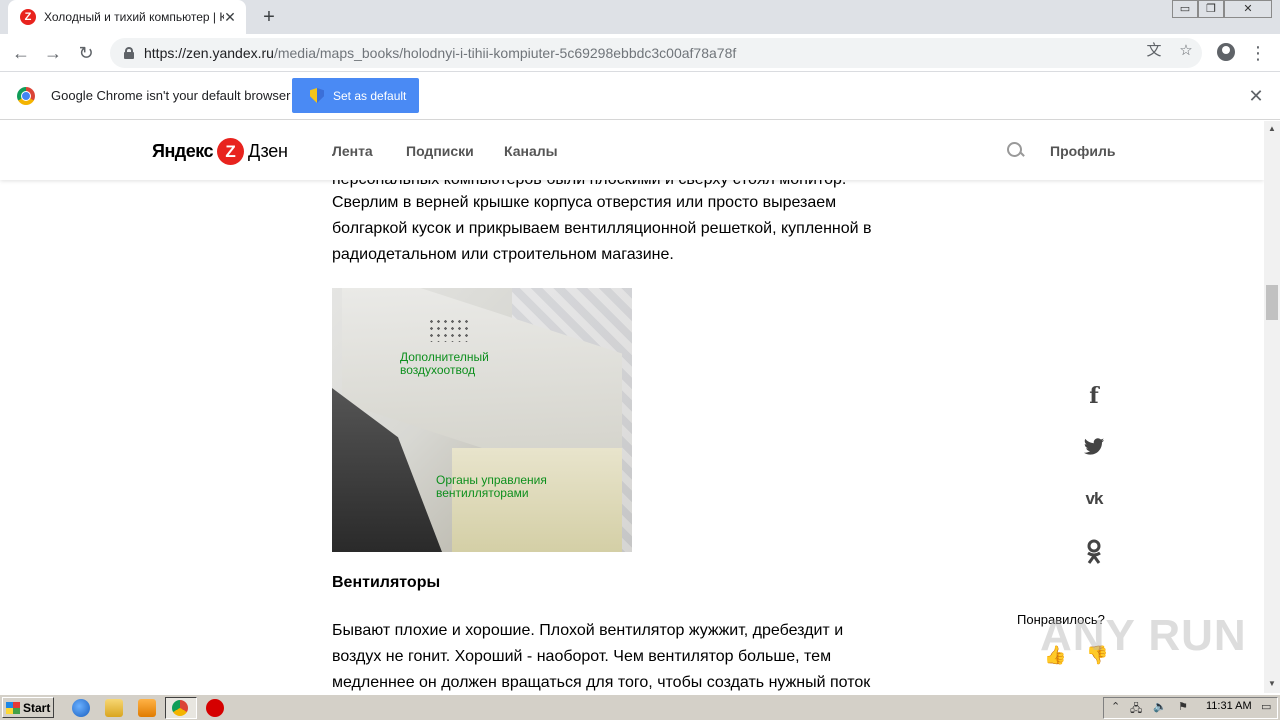 This screenshot has width=1280, height=720. I want to click on opera-icon, so click(215, 708).